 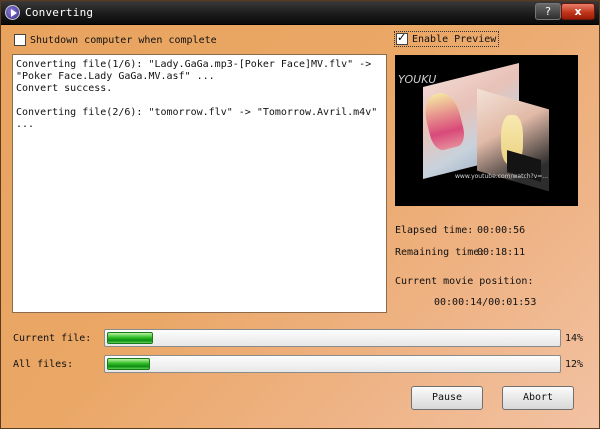 What do you see at coordinates (332, 364) in the screenshot?
I see `all-files-progress-bar` at bounding box center [332, 364].